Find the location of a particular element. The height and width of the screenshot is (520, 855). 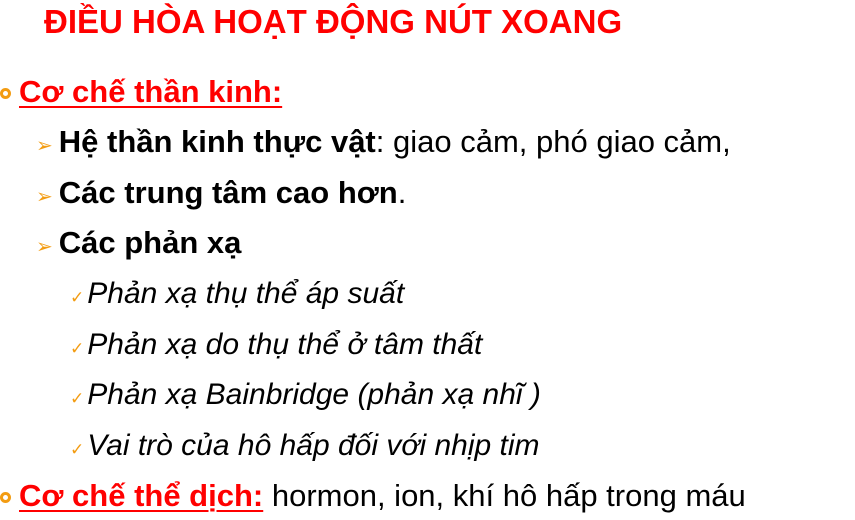

sub-item-text: Phản xạ thụ thể áp suất is located at coordinates (246, 293).